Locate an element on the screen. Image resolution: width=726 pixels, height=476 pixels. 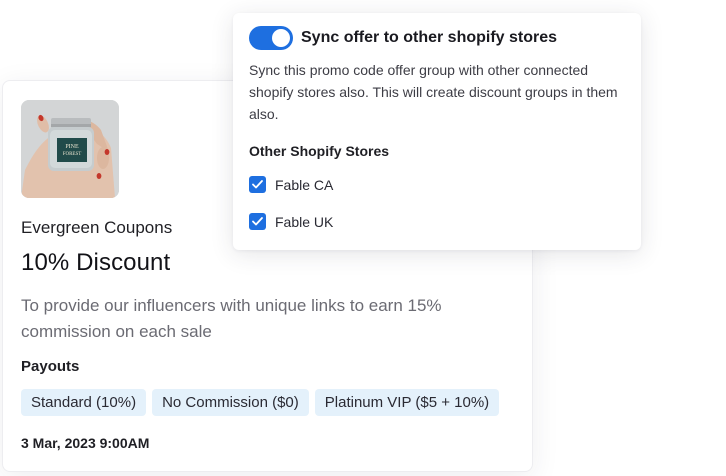
stores-heading: Other Shopify Stores is located at coordinates (319, 151).